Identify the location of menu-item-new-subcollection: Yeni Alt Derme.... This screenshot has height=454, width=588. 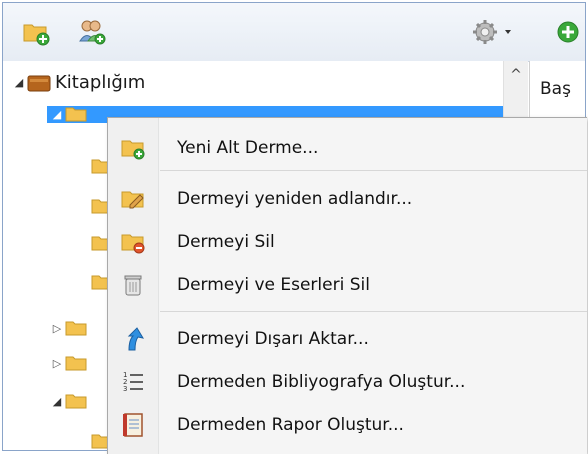
(347, 148).